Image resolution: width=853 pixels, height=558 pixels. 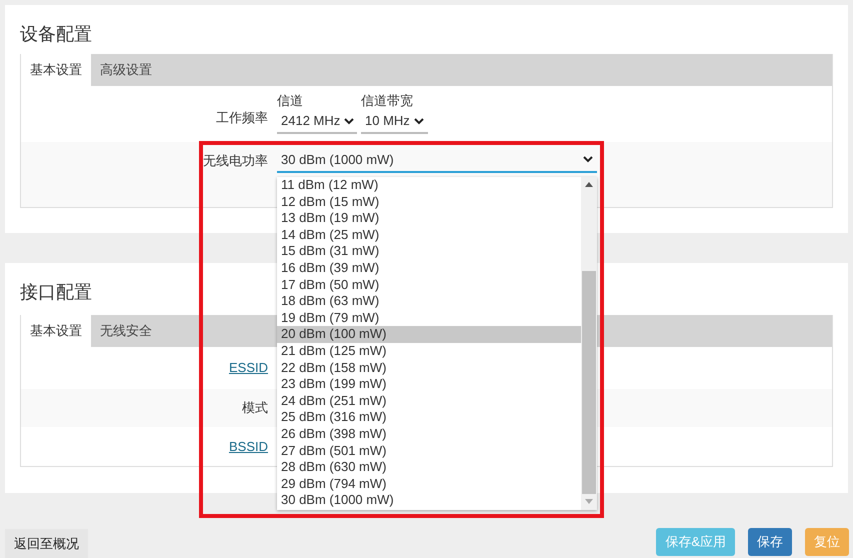 I want to click on dropdown-option: 12 dBm (15 mW), so click(x=429, y=202).